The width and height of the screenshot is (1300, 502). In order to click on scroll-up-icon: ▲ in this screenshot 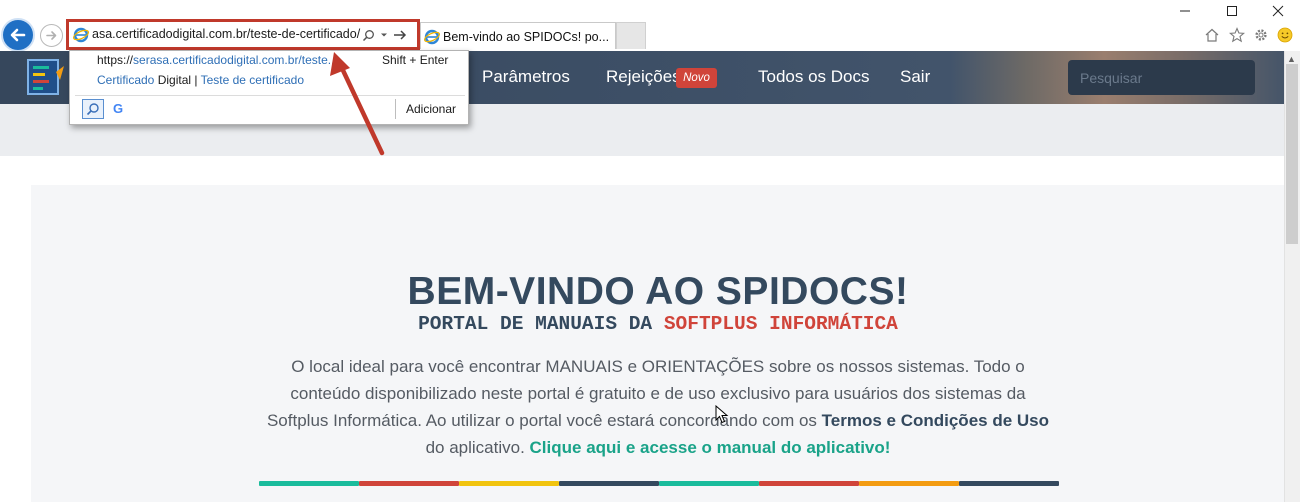, I will do `click(1291, 59)`.